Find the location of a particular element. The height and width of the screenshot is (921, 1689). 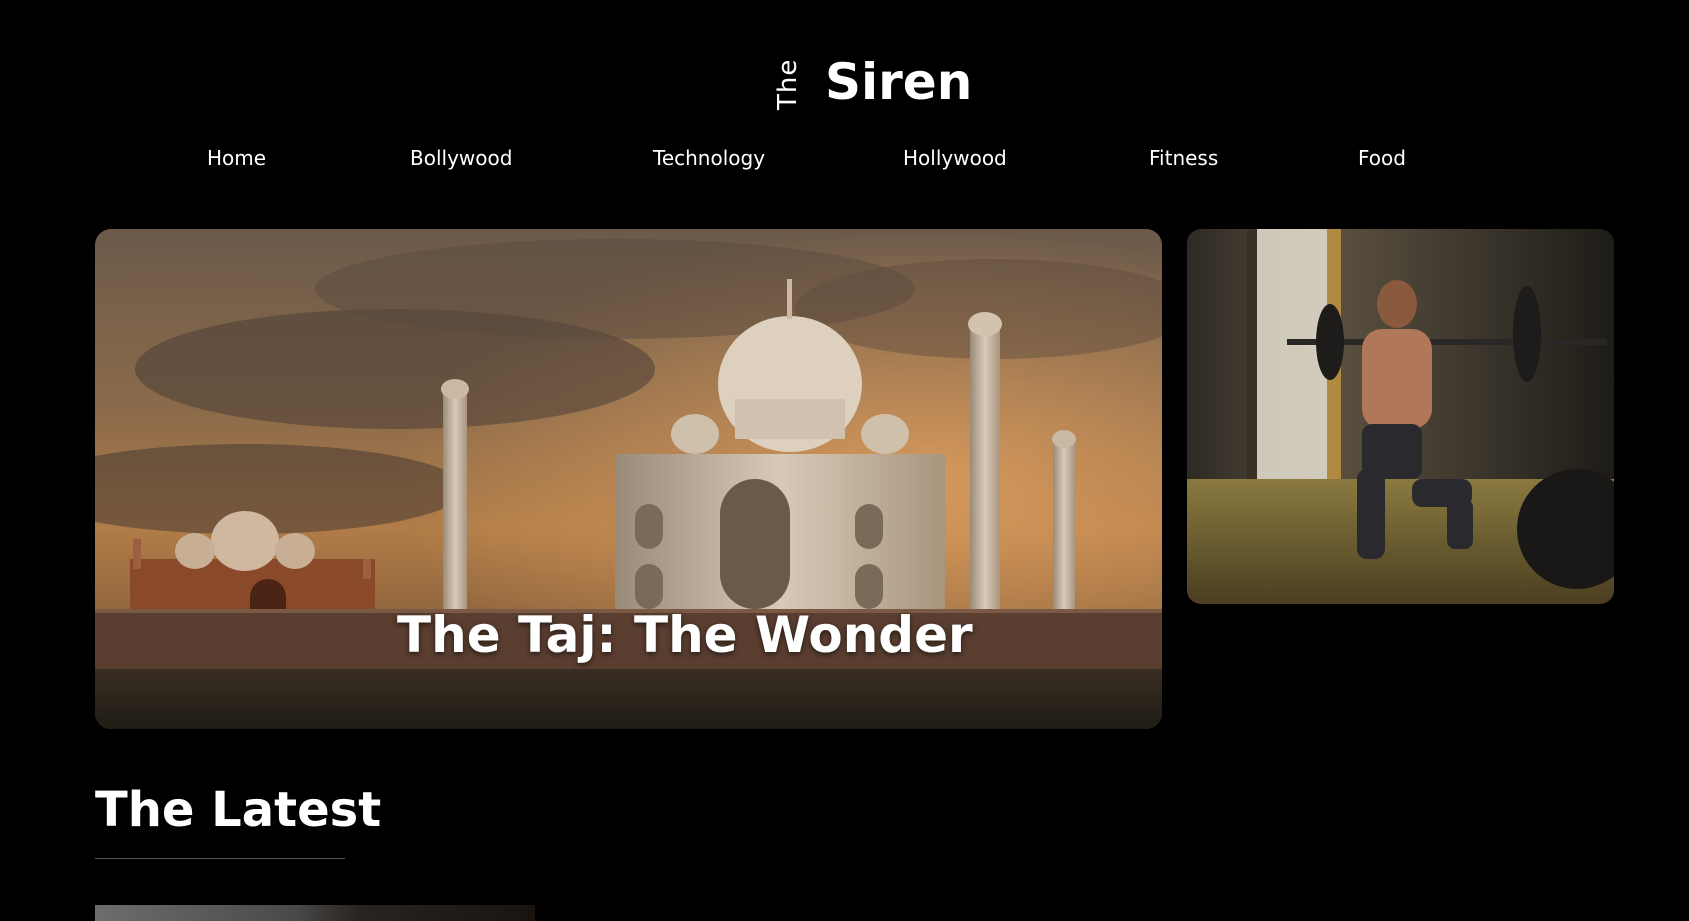

nav-item-home: Home is located at coordinates (236, 158).